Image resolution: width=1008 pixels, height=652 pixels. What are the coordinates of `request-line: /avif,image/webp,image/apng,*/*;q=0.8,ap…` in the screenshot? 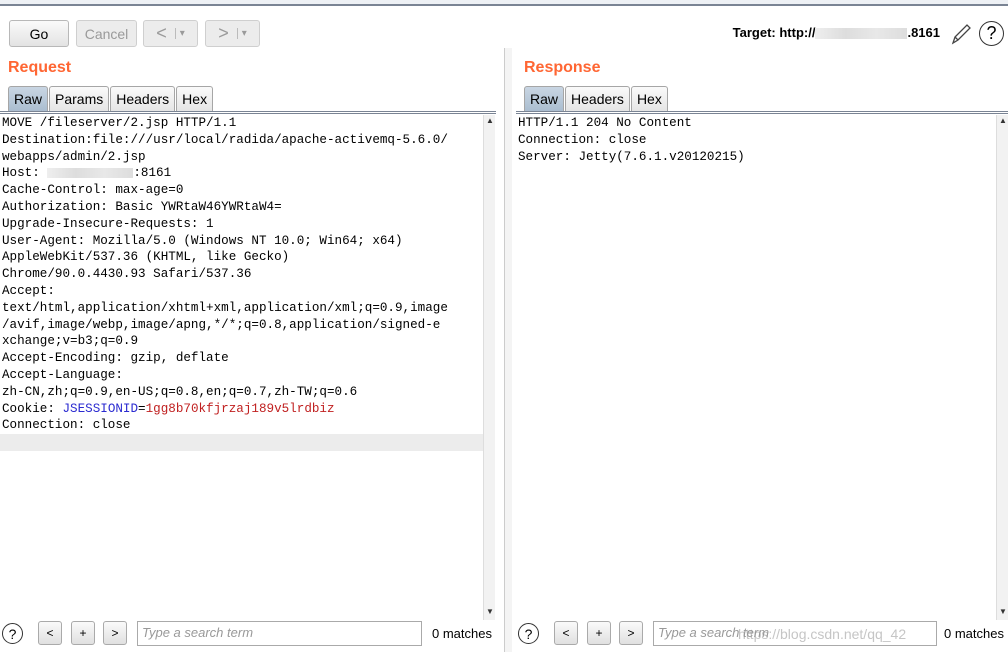 It's located at (221, 324).